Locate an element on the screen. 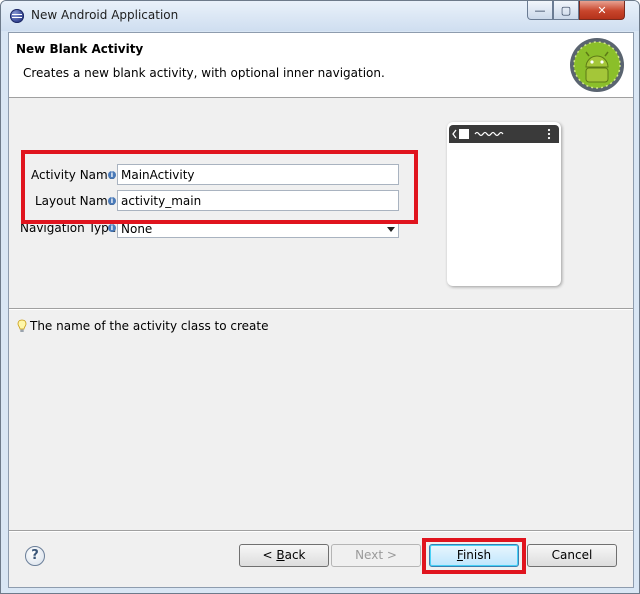  info-icon: i is located at coordinates (112, 228).